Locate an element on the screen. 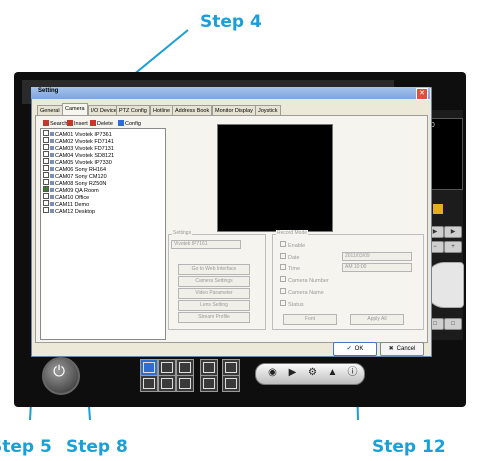 This screenshot has width=479, height=461. lens-setting-button: Lens Setting is located at coordinates (214, 305).